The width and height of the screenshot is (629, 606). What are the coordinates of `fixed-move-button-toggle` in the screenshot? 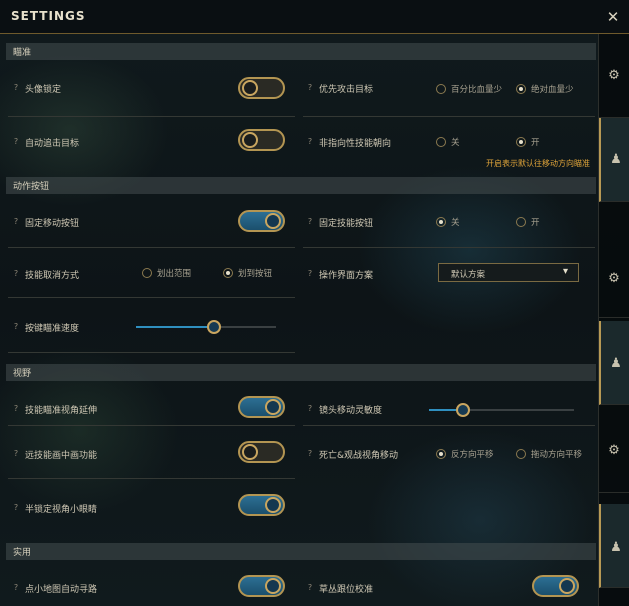 It's located at (261, 221).